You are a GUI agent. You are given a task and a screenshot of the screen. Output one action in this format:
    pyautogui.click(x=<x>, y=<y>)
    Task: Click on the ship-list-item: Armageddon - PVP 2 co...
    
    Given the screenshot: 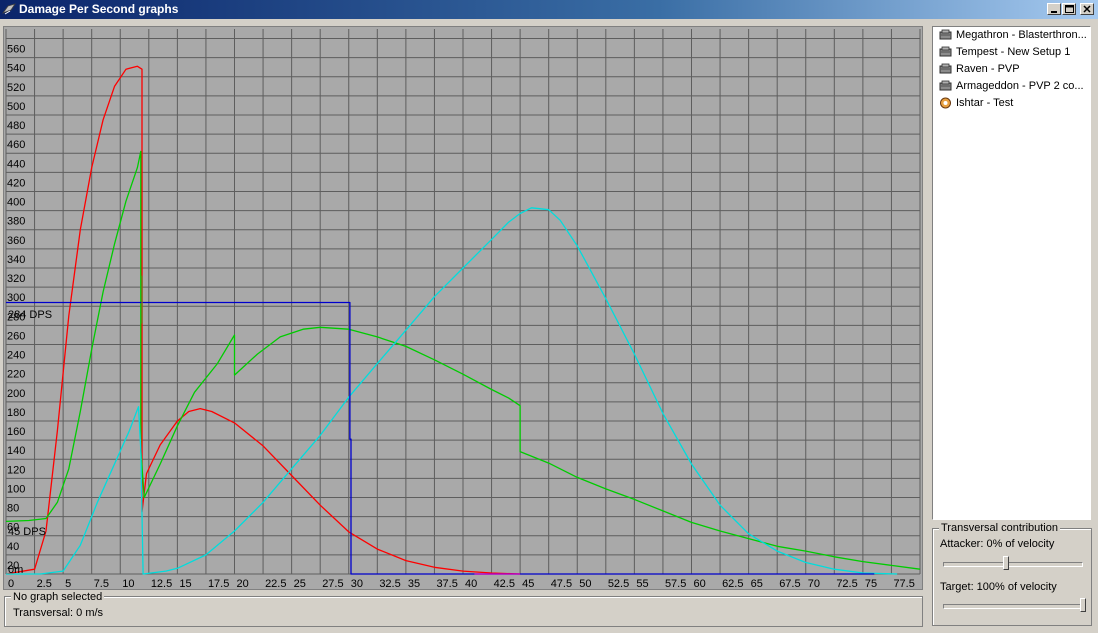 What is the action you would take?
    pyautogui.click(x=1011, y=86)
    